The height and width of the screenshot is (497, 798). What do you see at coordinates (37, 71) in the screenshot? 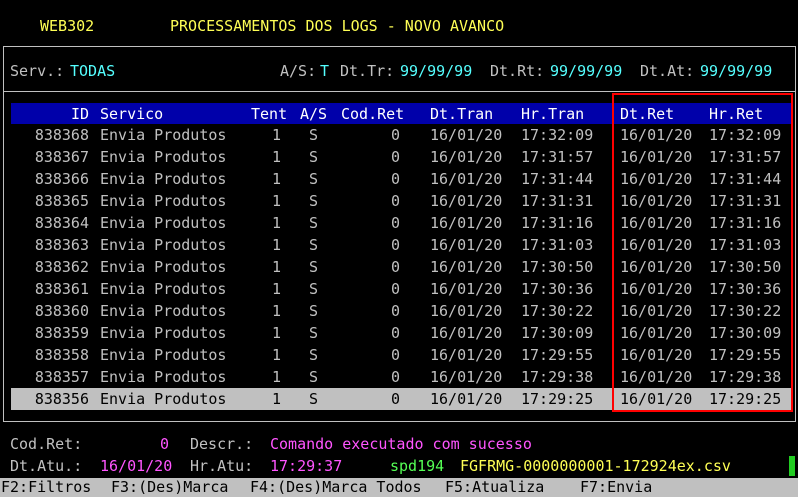
I see `serv-label: Serv.:` at bounding box center [37, 71].